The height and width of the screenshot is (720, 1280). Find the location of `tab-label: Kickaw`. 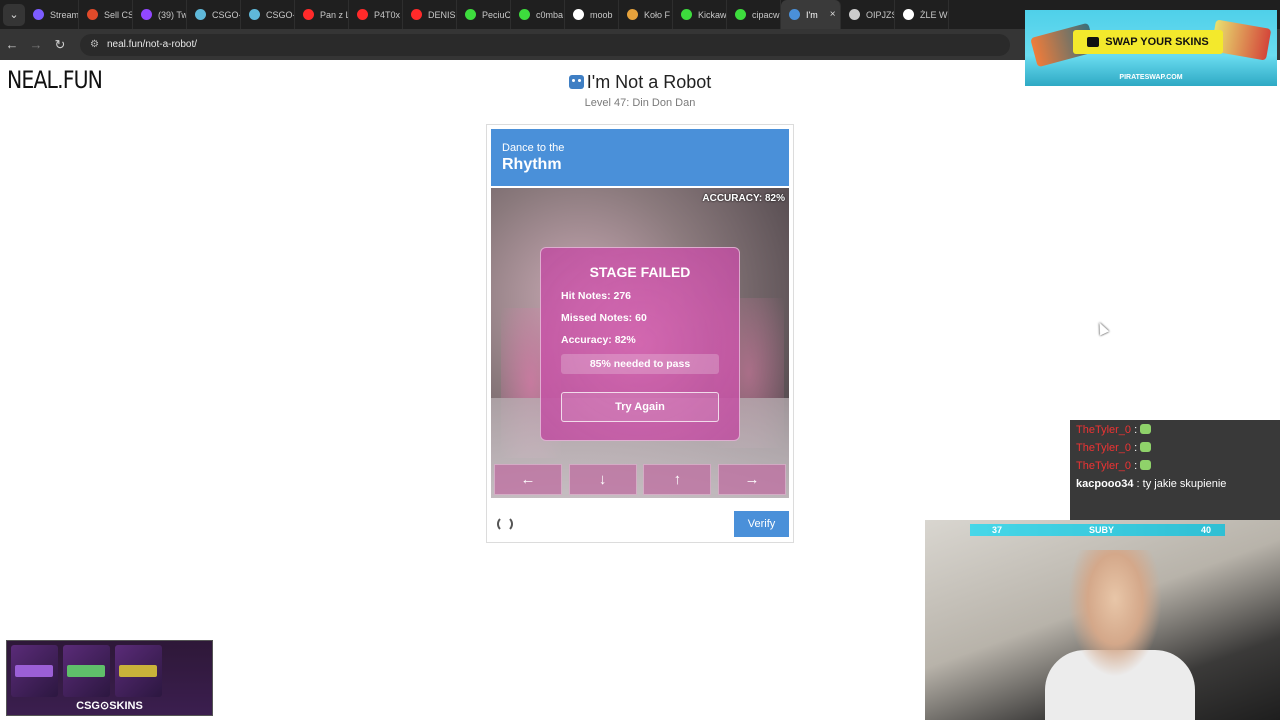

tab-label: Kickaw is located at coordinates (712, 14).